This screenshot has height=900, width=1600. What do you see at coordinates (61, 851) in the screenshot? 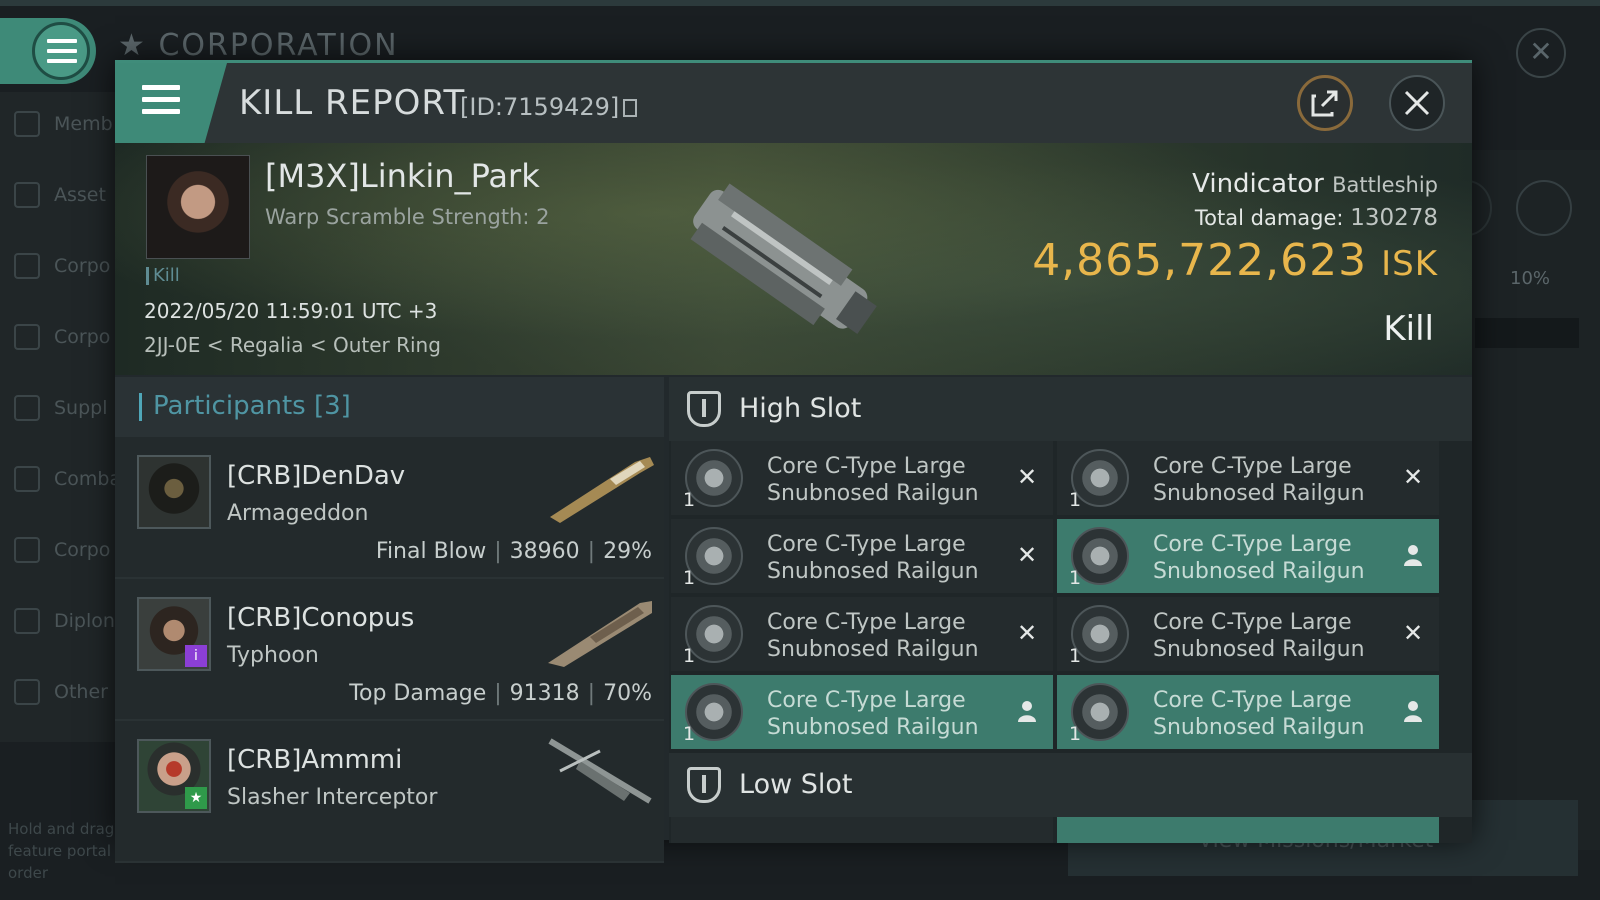
I see `background-hint: Hold and drag feature portal order` at bounding box center [61, 851].